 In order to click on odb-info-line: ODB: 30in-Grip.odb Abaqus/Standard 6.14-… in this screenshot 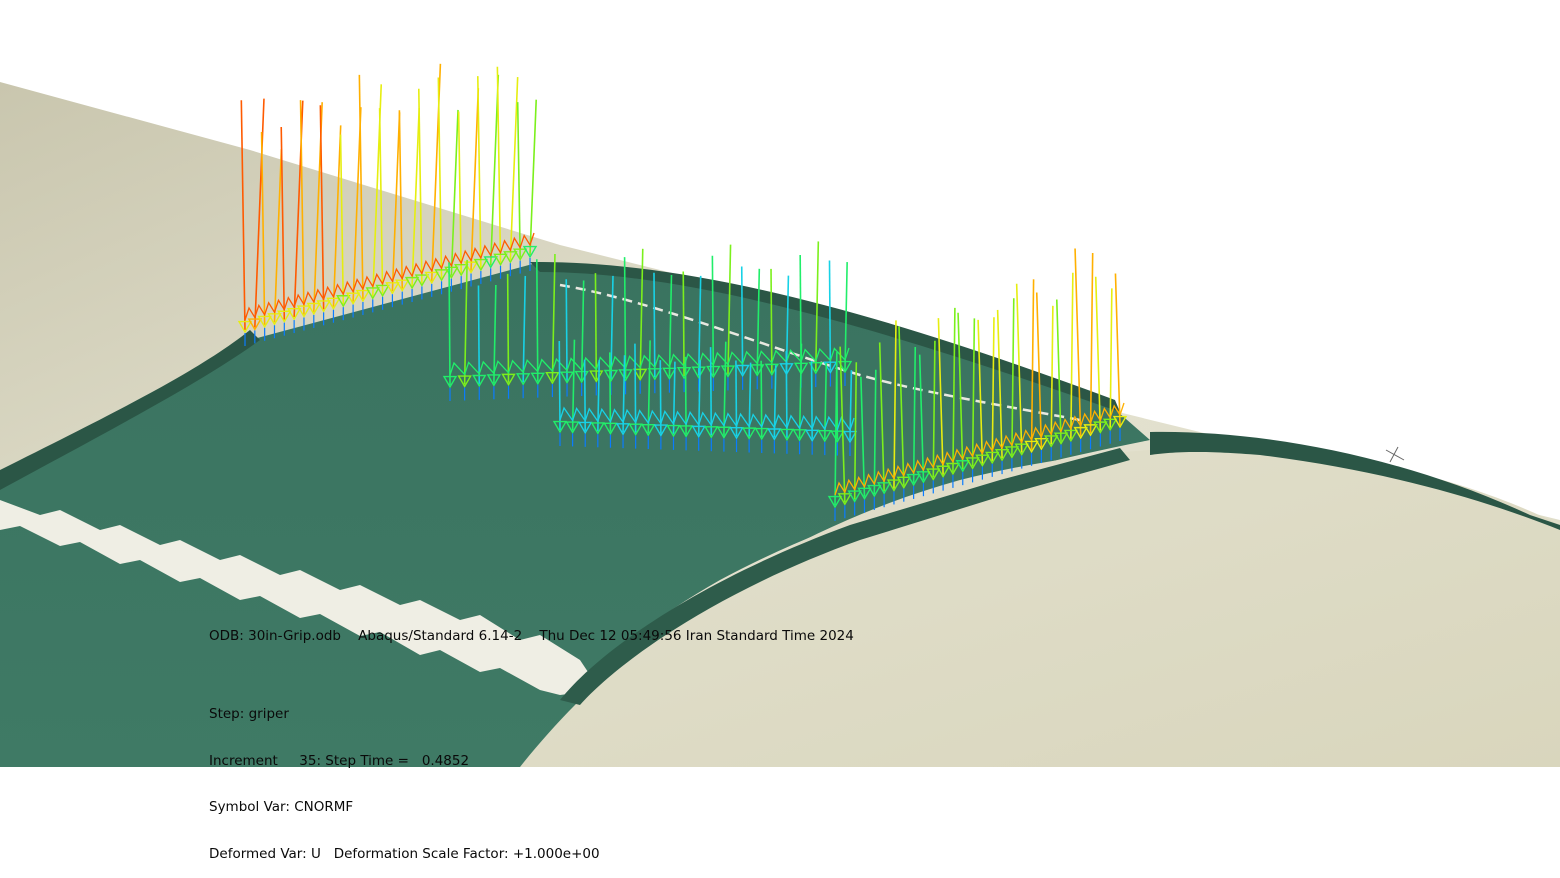, I will do `click(531, 636)`.